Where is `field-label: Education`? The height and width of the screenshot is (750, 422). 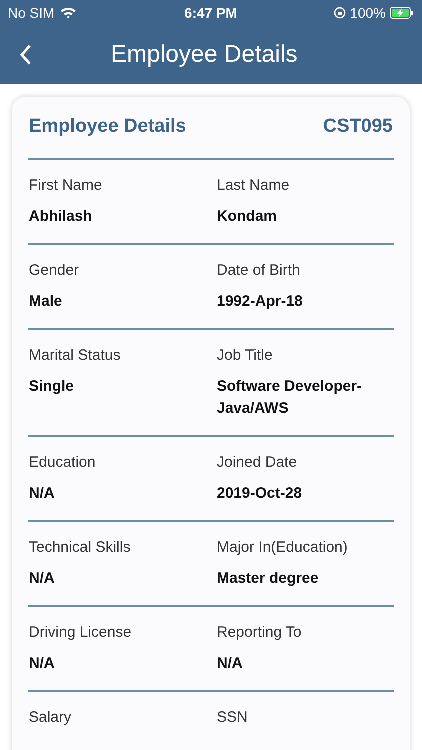 field-label: Education is located at coordinates (63, 462).